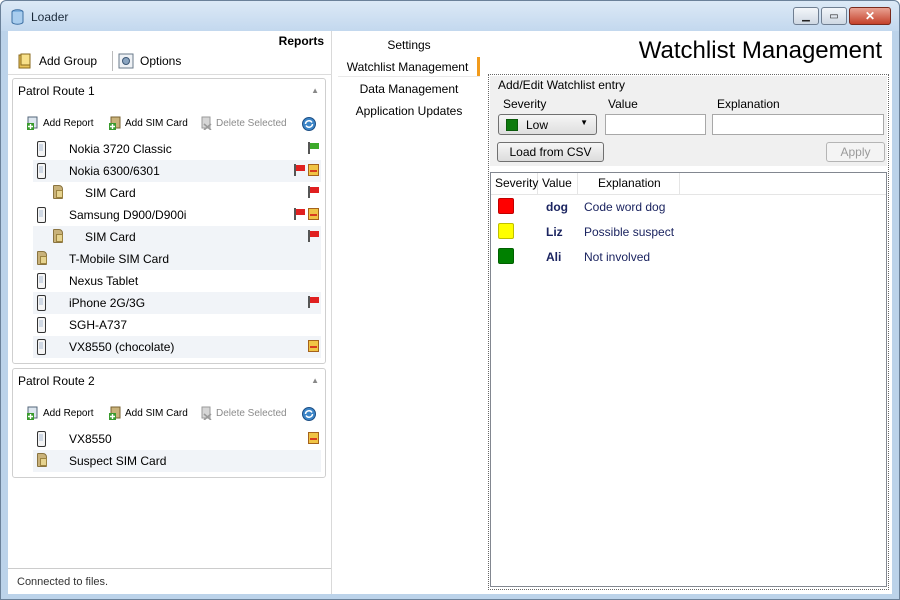 The height and width of the screenshot is (600, 900). What do you see at coordinates (655, 124) in the screenshot?
I see `value-input` at bounding box center [655, 124].